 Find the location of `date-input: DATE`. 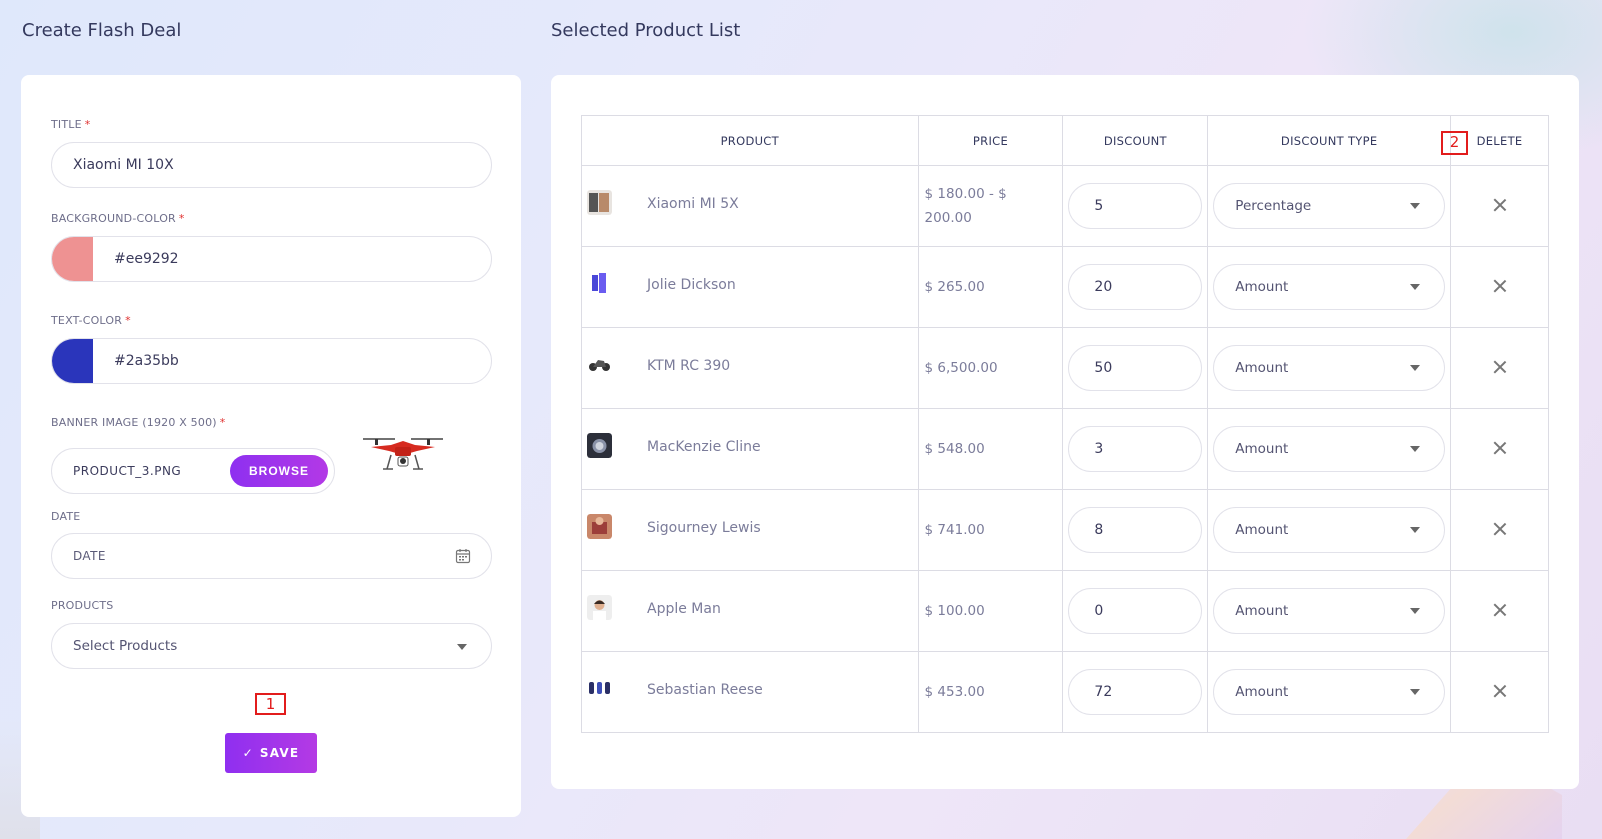

date-input: DATE is located at coordinates (271, 556).